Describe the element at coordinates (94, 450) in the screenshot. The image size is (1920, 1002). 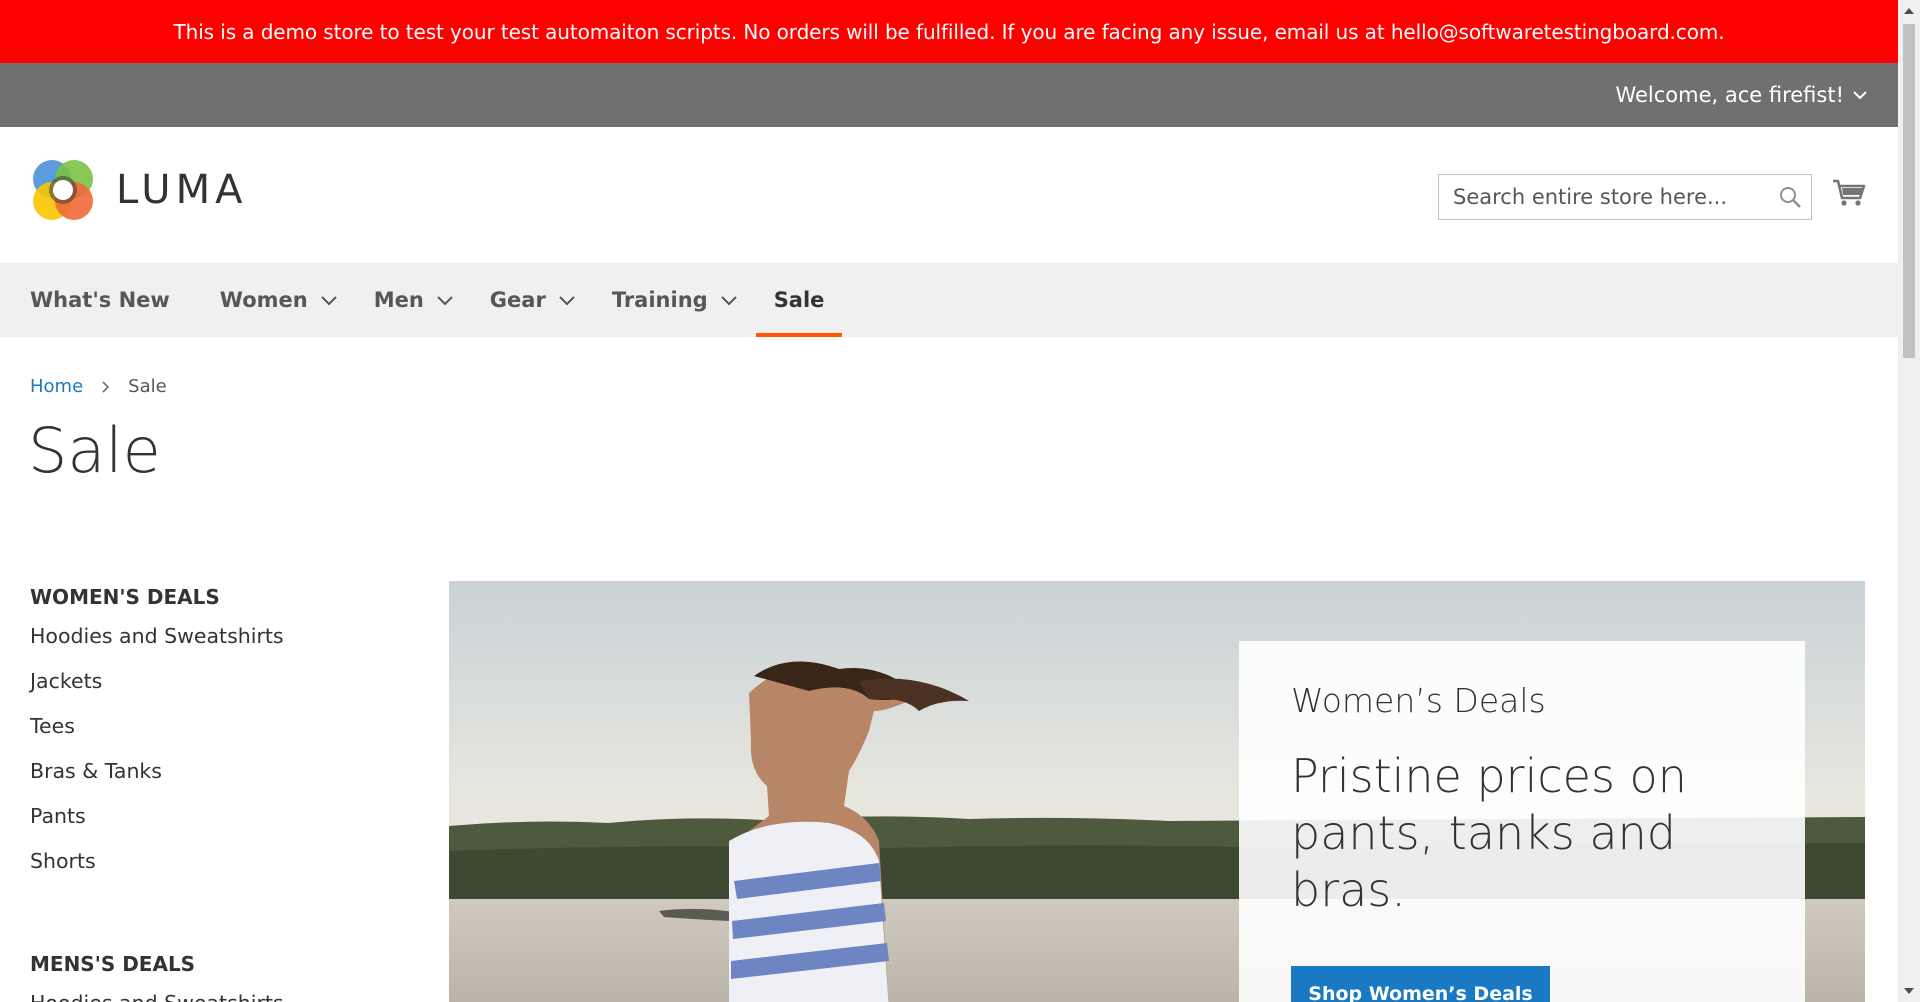
I see `page-title: Sale` at that location.